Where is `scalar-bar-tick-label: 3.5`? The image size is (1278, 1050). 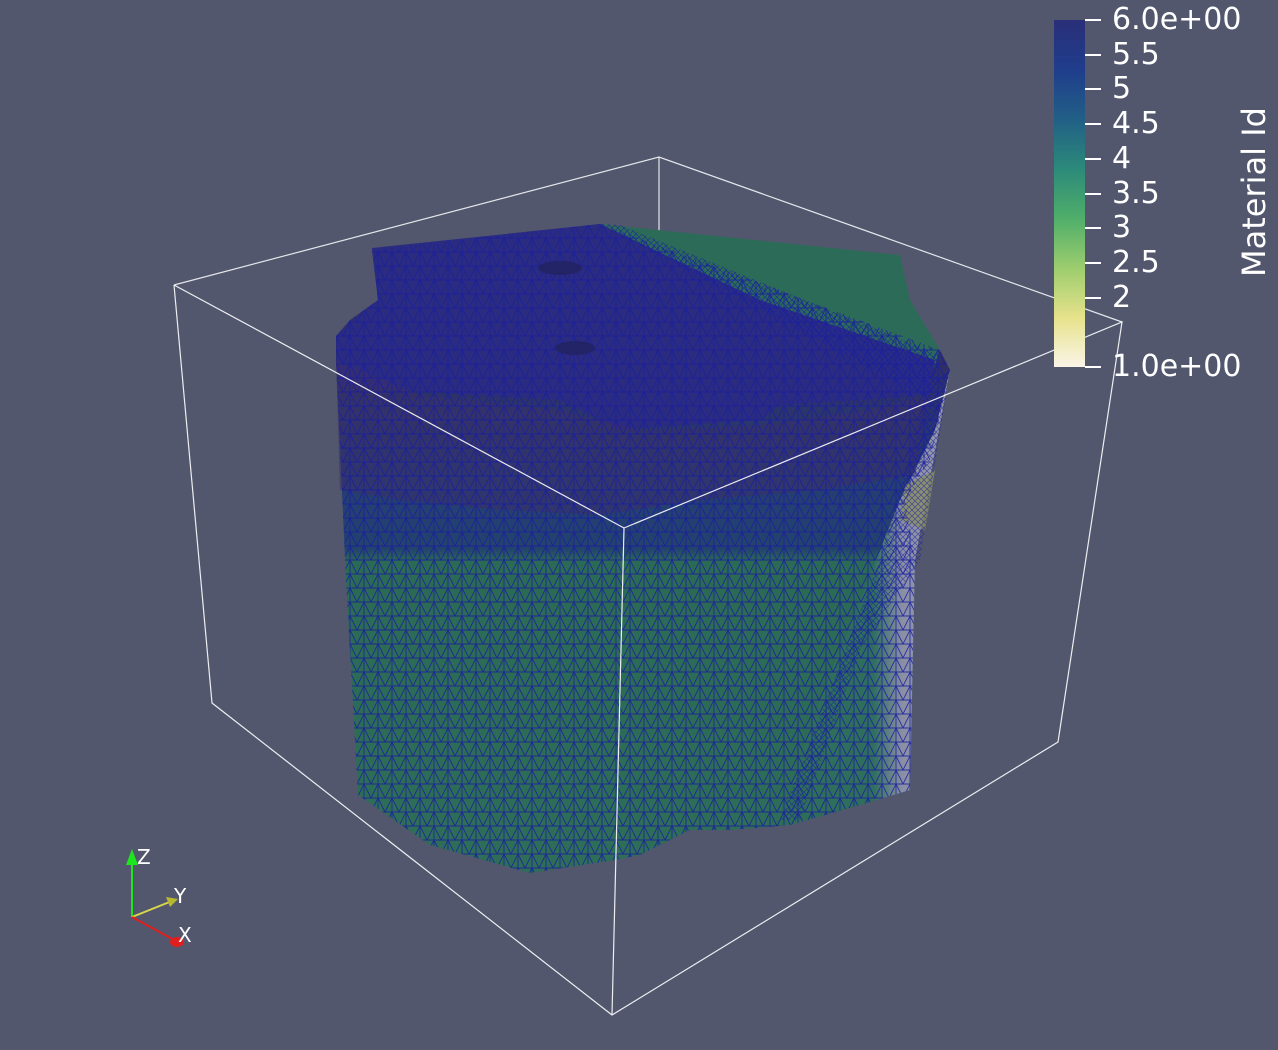
scalar-bar-tick-label: 3.5 is located at coordinates (1136, 193).